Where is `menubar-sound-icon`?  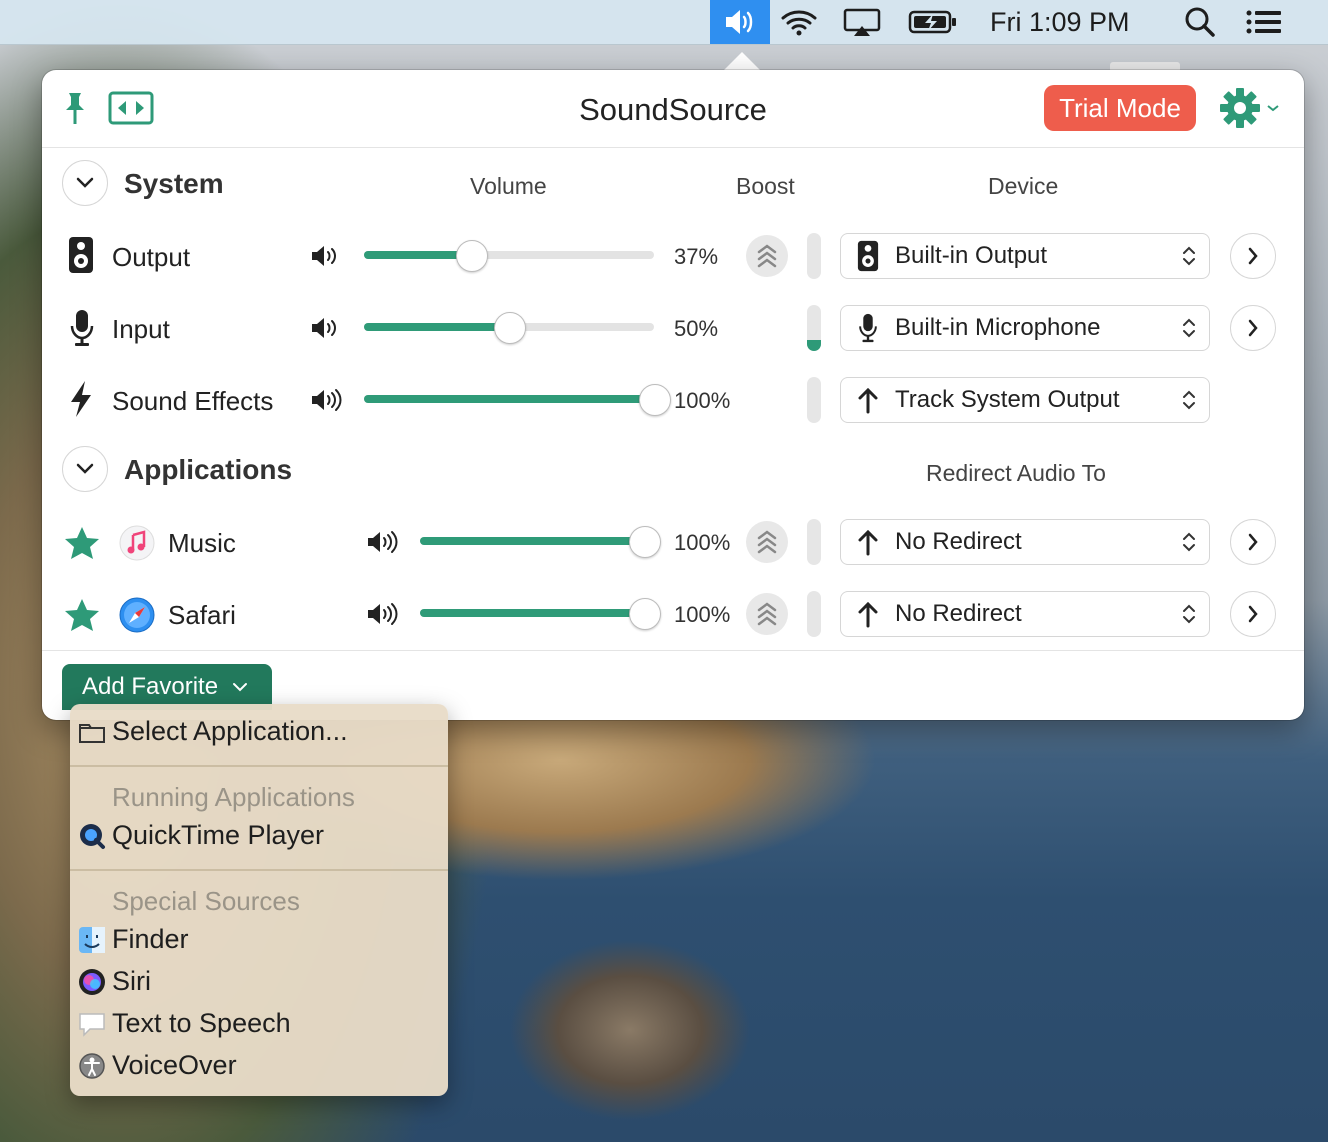 menubar-sound-icon is located at coordinates (740, 22).